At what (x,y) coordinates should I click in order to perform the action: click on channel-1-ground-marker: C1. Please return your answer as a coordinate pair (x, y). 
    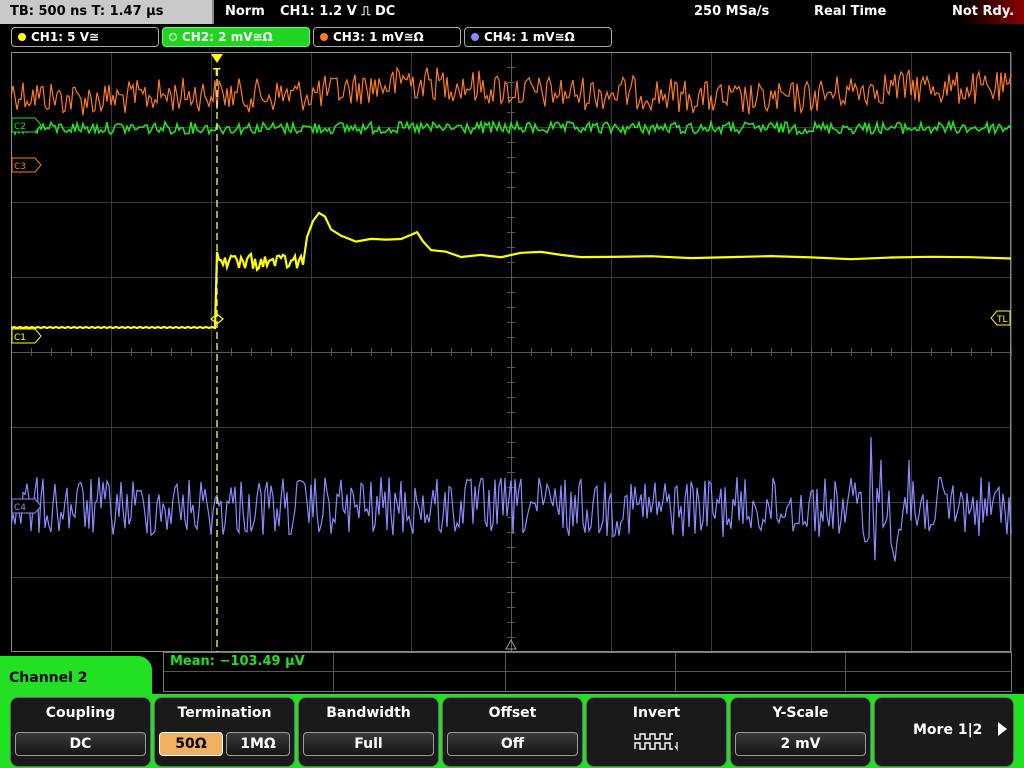
    Looking at the image, I should click on (26, 336).